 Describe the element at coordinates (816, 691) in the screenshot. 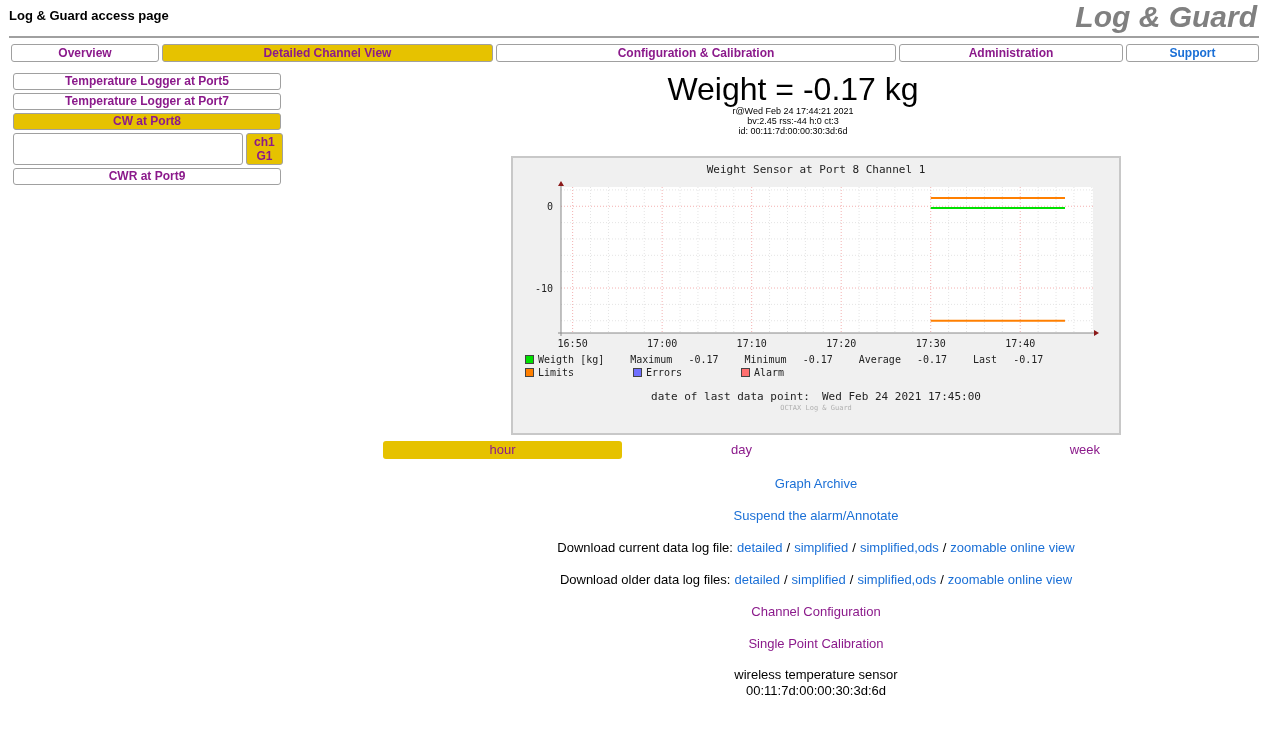

I see `sensor-info: 00:11:7d:00:00:30:3d:6d` at that location.